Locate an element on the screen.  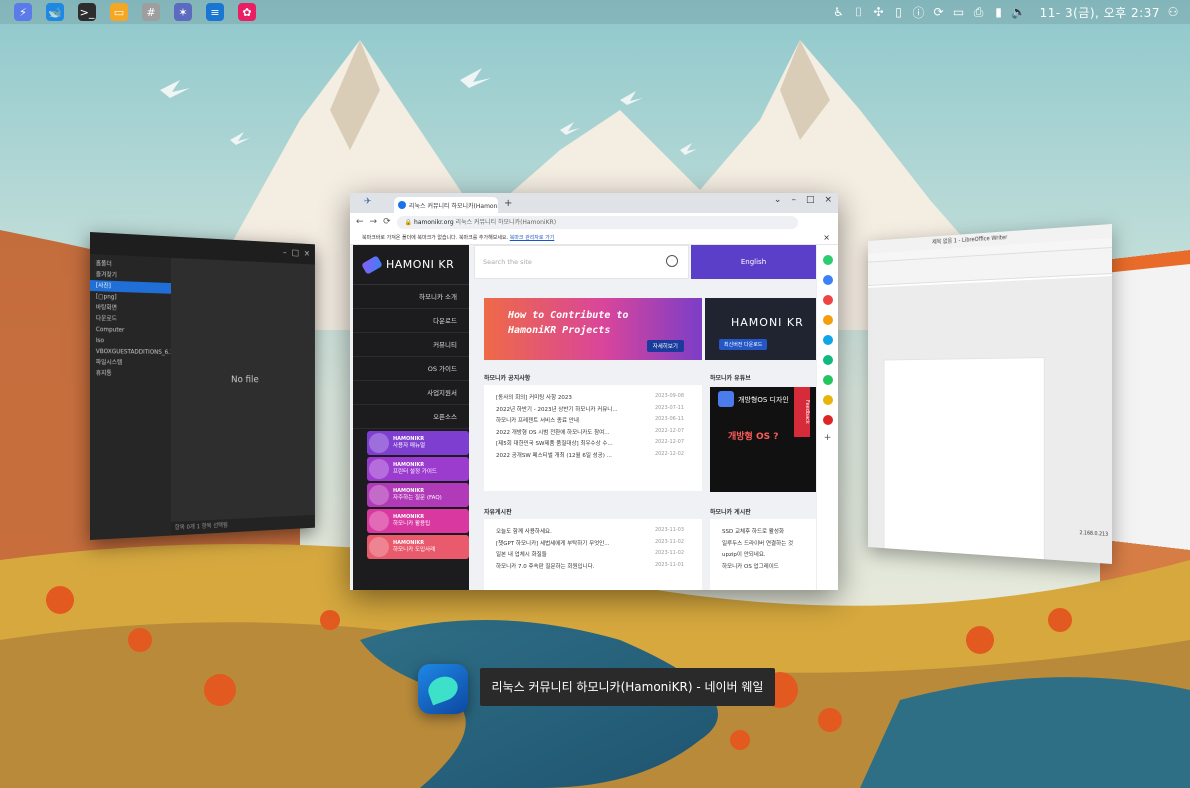
site-nav-item: 커뮤니티 is located at coordinates (411, 345).